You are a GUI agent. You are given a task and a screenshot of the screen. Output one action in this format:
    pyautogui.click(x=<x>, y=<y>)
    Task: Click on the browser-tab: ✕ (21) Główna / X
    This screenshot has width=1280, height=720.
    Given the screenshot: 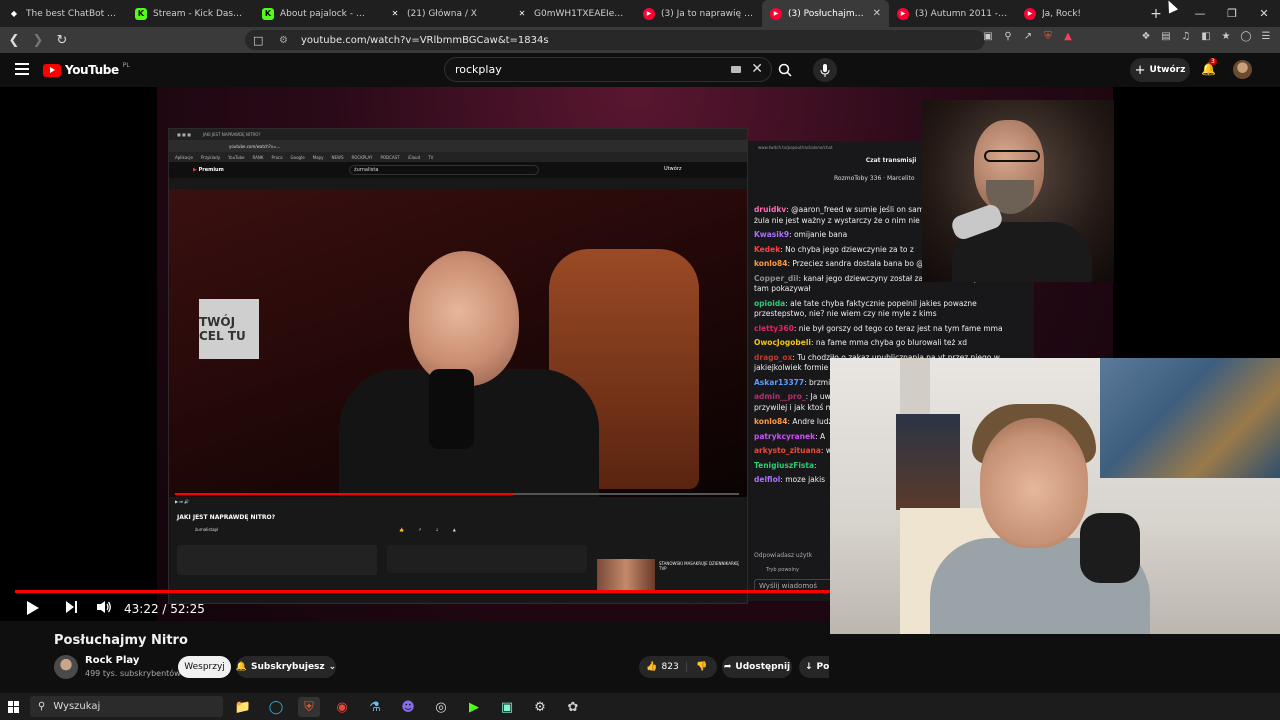 What is the action you would take?
    pyautogui.click(x=444, y=13)
    